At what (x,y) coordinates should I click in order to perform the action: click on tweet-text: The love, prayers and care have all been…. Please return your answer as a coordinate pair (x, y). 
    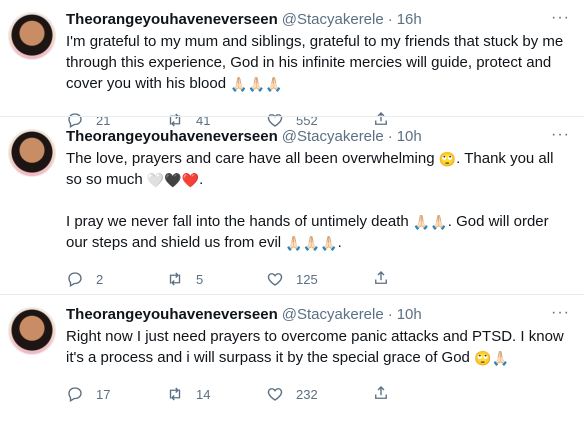
    Looking at the image, I should click on (318, 169).